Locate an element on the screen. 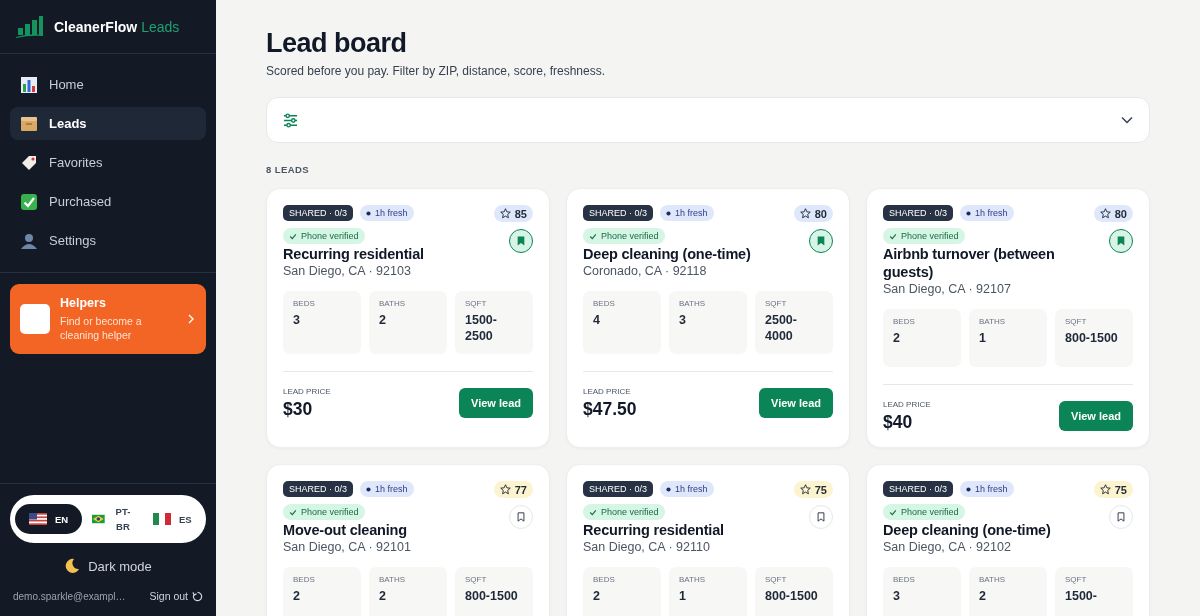  nav-item: Leads is located at coordinates (108, 123).